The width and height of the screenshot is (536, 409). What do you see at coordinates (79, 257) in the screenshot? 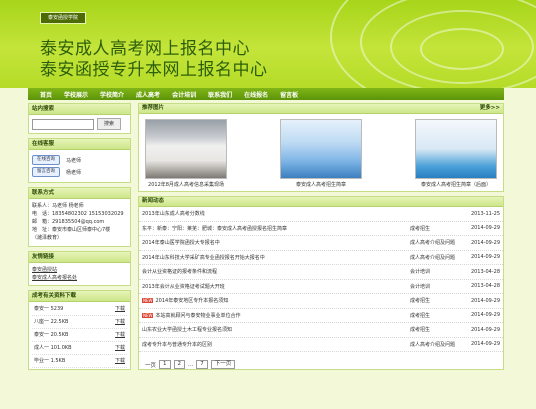
I see `friend-links-title: 友情链接` at bounding box center [79, 257].